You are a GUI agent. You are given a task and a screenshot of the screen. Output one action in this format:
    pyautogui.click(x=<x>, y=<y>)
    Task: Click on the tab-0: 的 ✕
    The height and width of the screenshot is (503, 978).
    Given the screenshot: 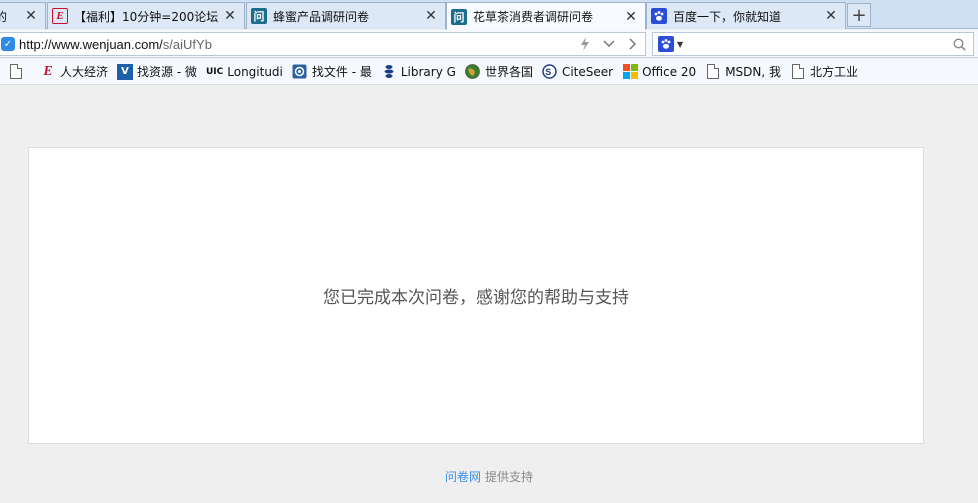 What is the action you would take?
    pyautogui.click(x=23, y=15)
    